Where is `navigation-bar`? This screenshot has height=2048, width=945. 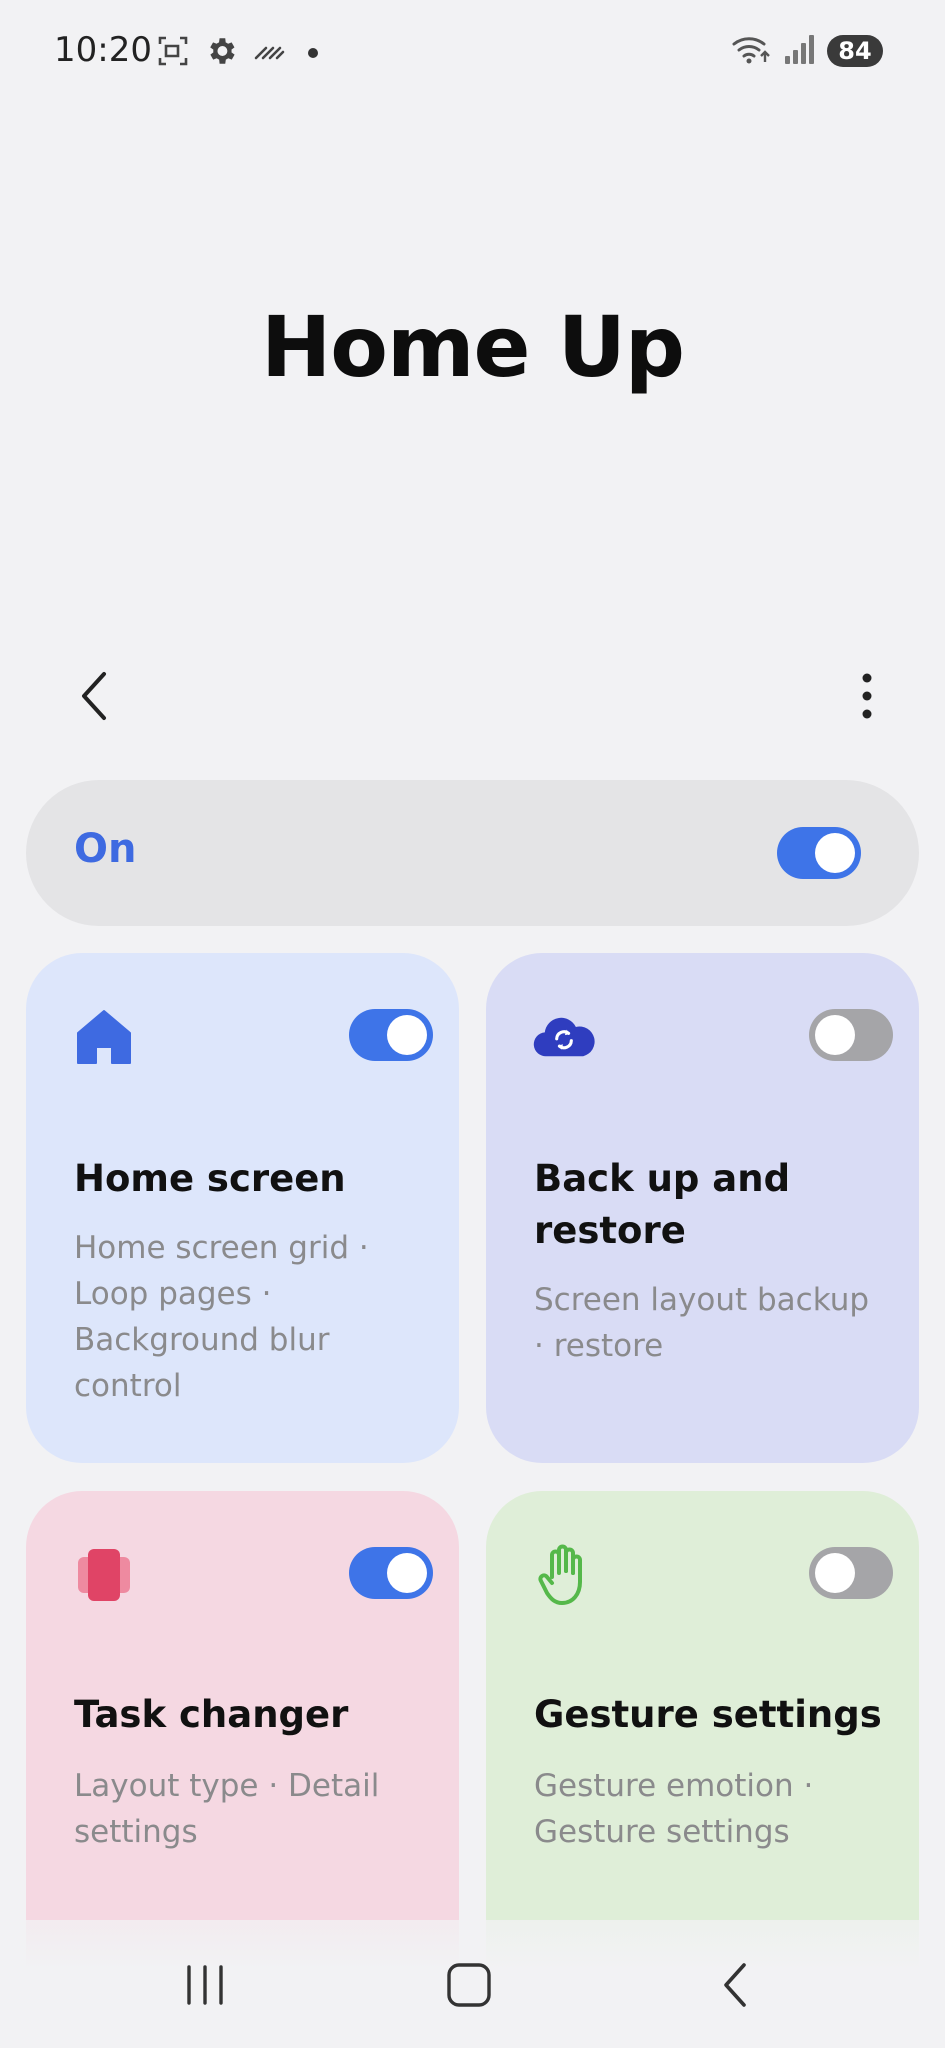 navigation-bar is located at coordinates (472, 1984).